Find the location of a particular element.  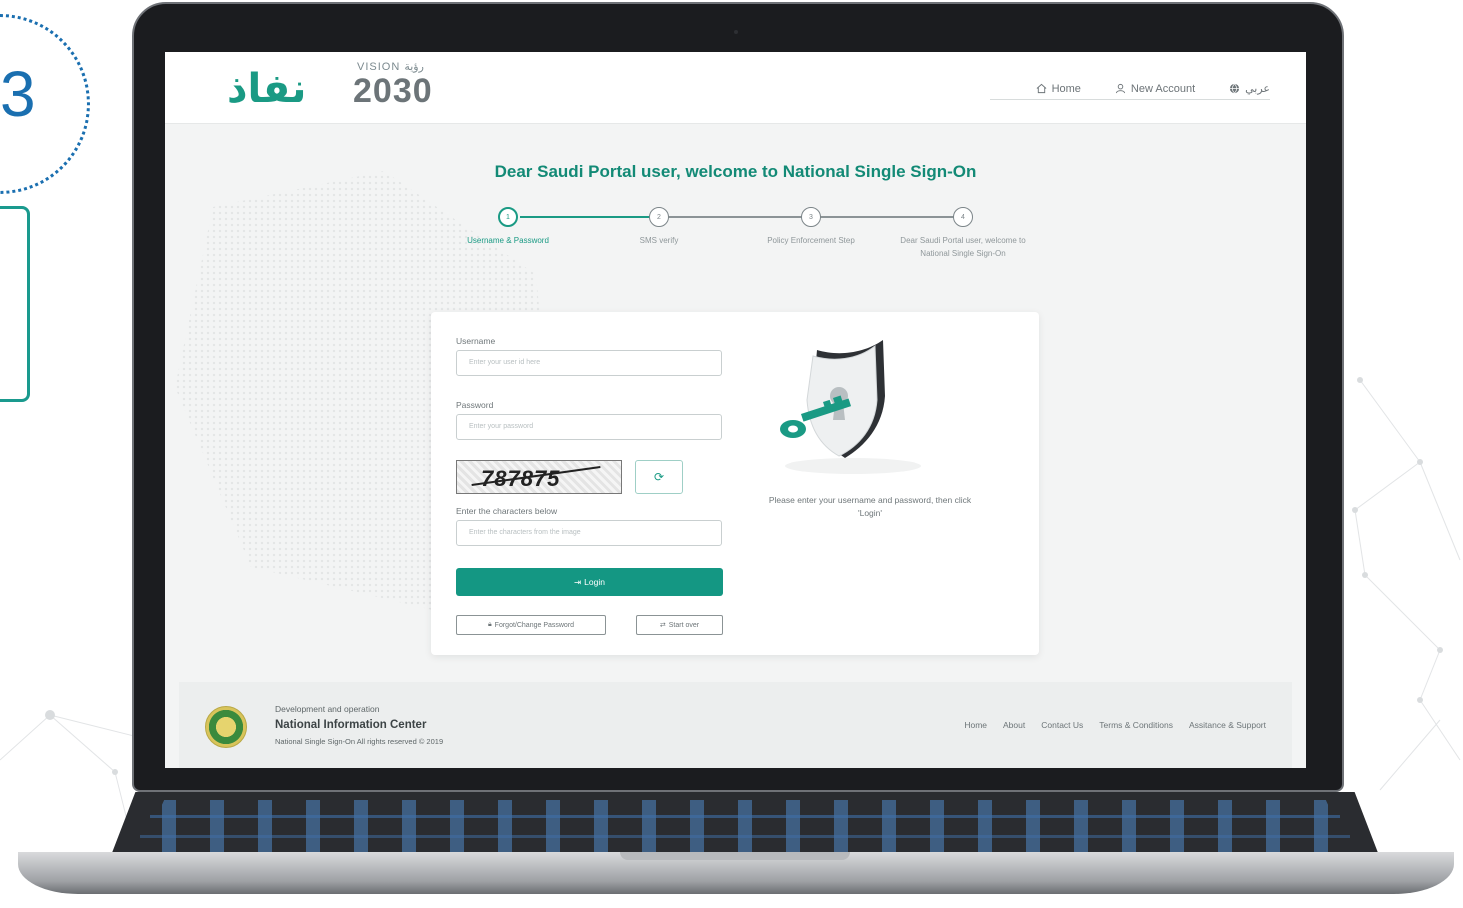

nic-emblem-logo is located at coordinates (226, 727).